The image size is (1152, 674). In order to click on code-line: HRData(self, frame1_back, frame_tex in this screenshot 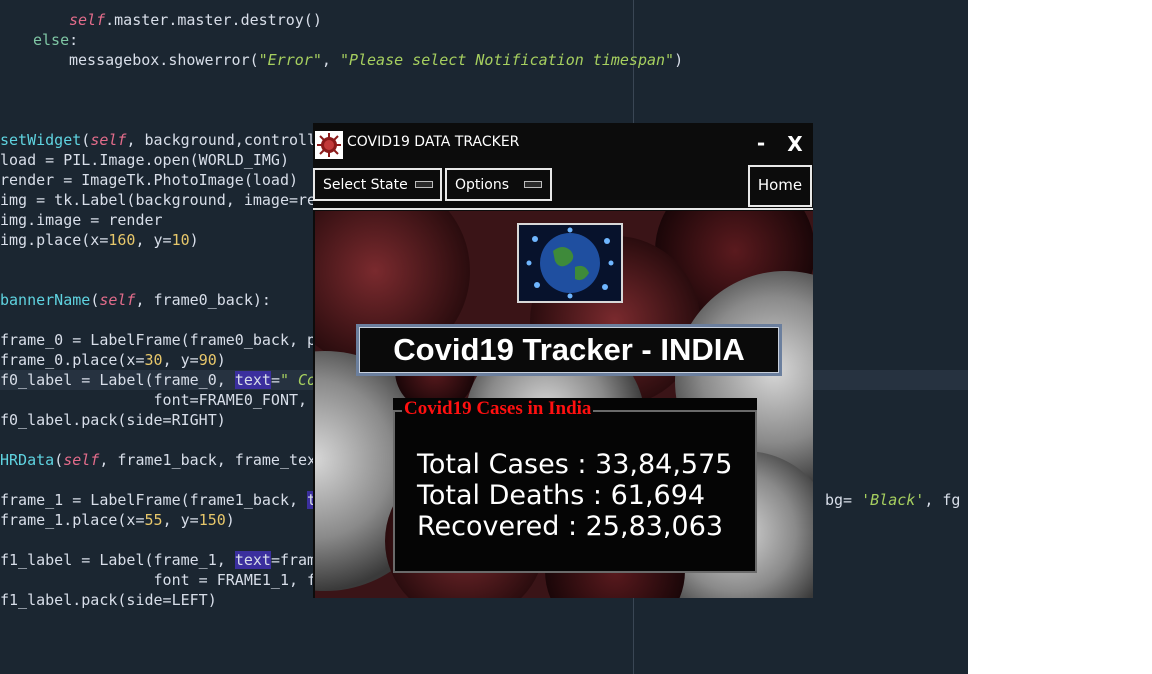, I will do `click(158, 460)`.